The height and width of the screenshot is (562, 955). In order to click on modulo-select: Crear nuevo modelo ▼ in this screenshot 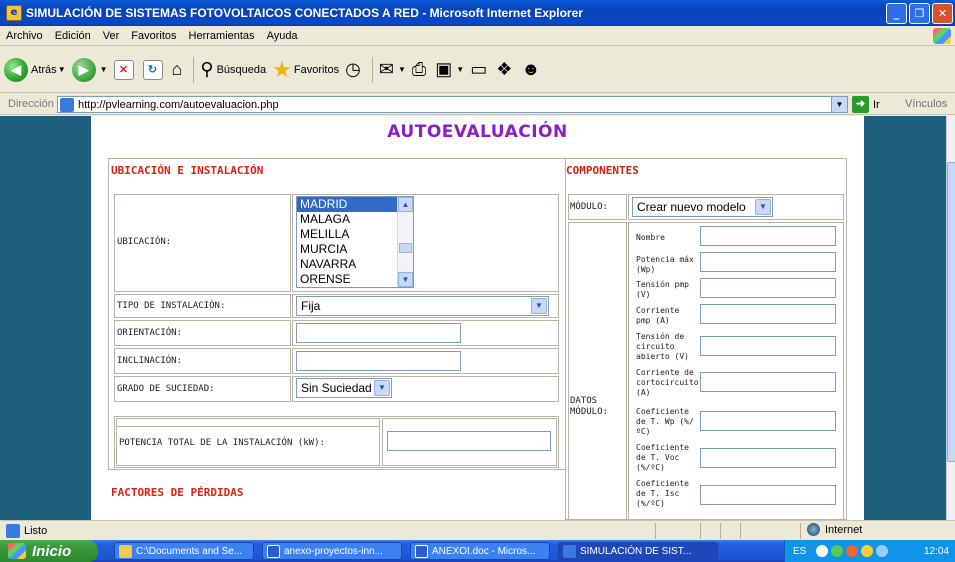, I will do `click(702, 207)`.